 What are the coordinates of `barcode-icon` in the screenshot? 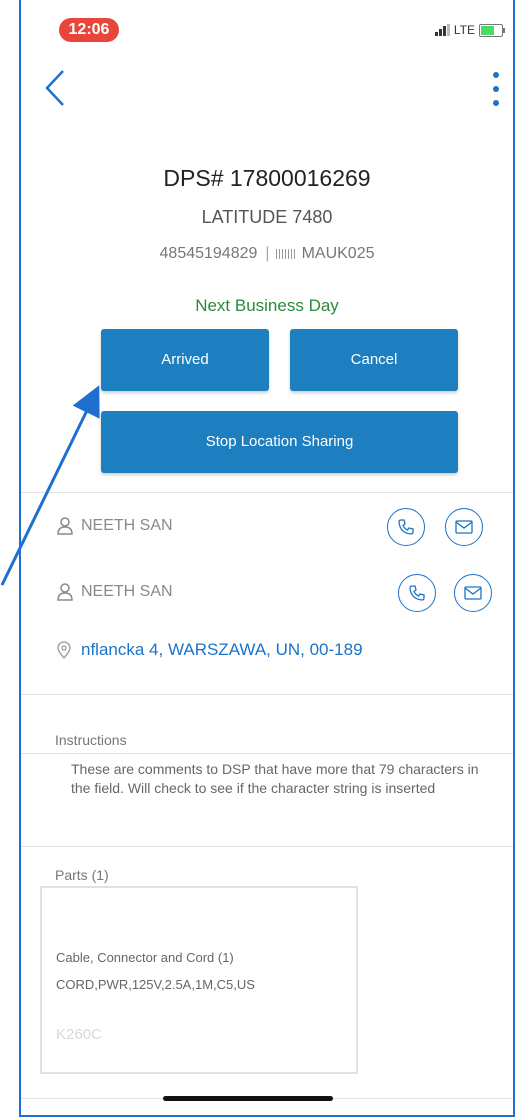 It's located at (285, 253).